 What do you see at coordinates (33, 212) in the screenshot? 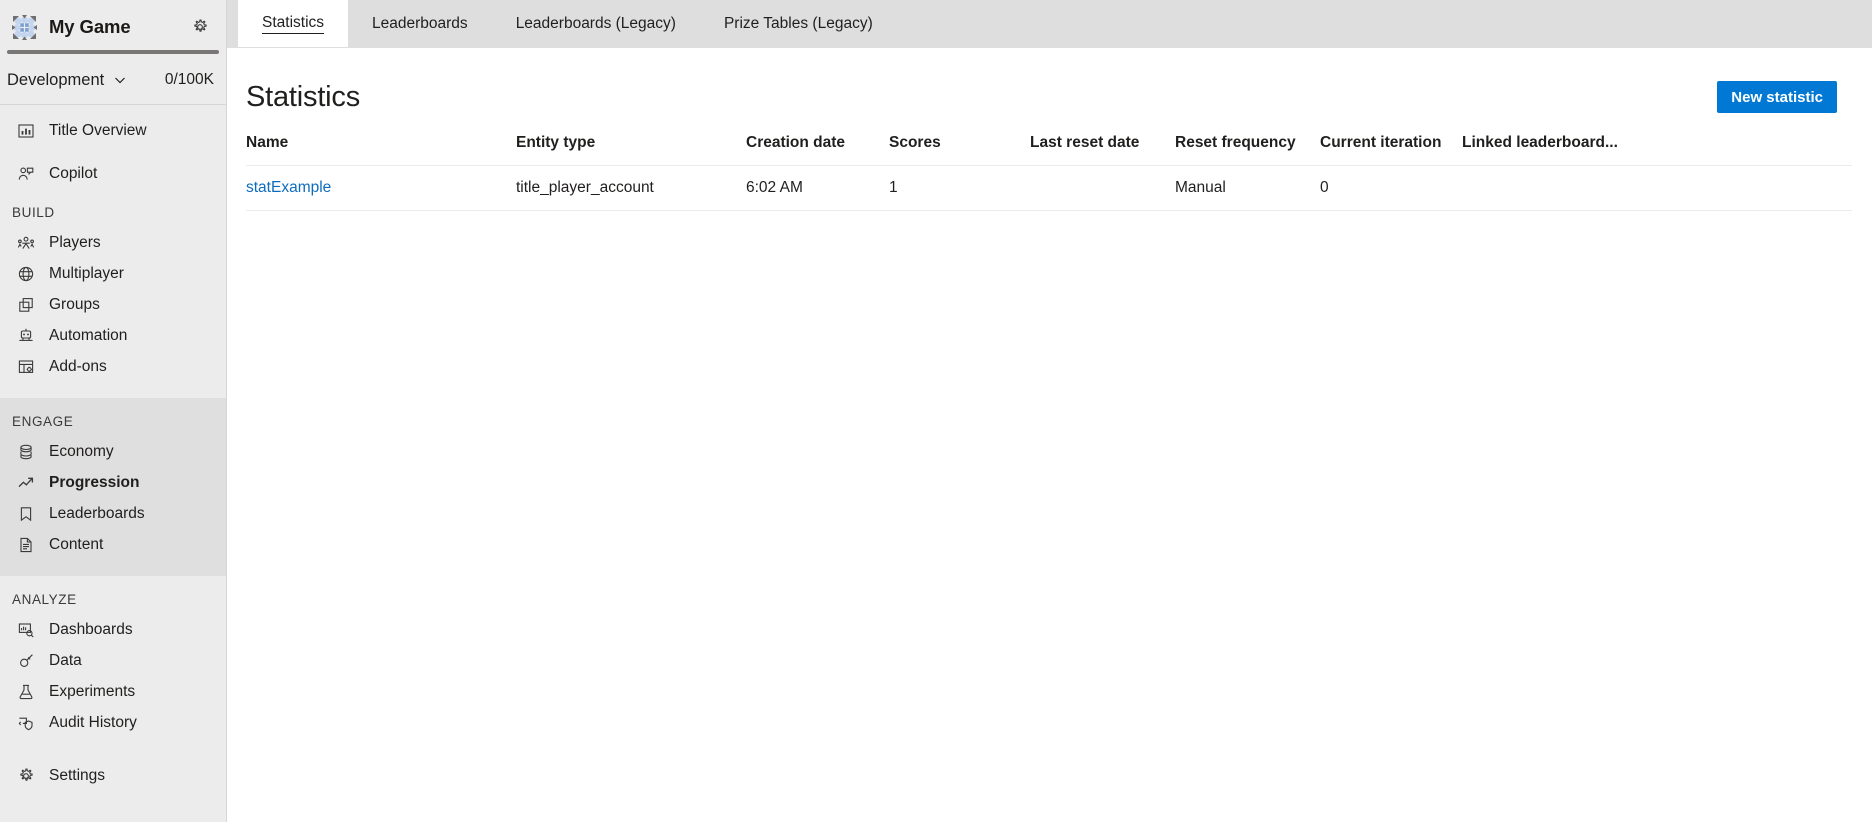
I see `sidebar-group-label: BUILD` at bounding box center [33, 212].